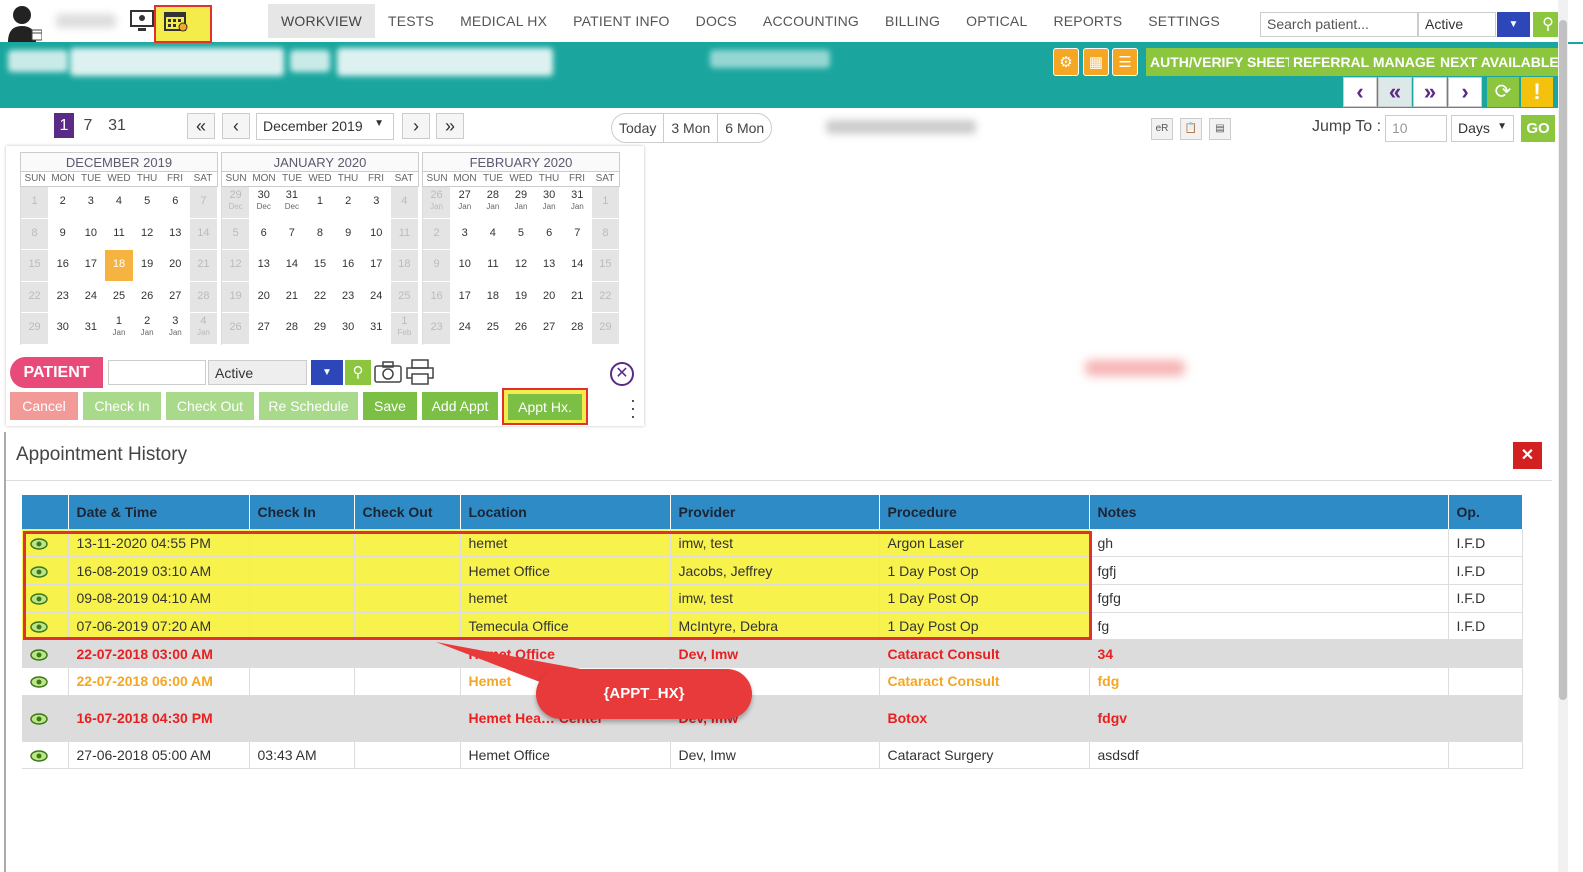 This screenshot has height=872, width=1583. I want to click on calendar-day: 4, so click(119, 203).